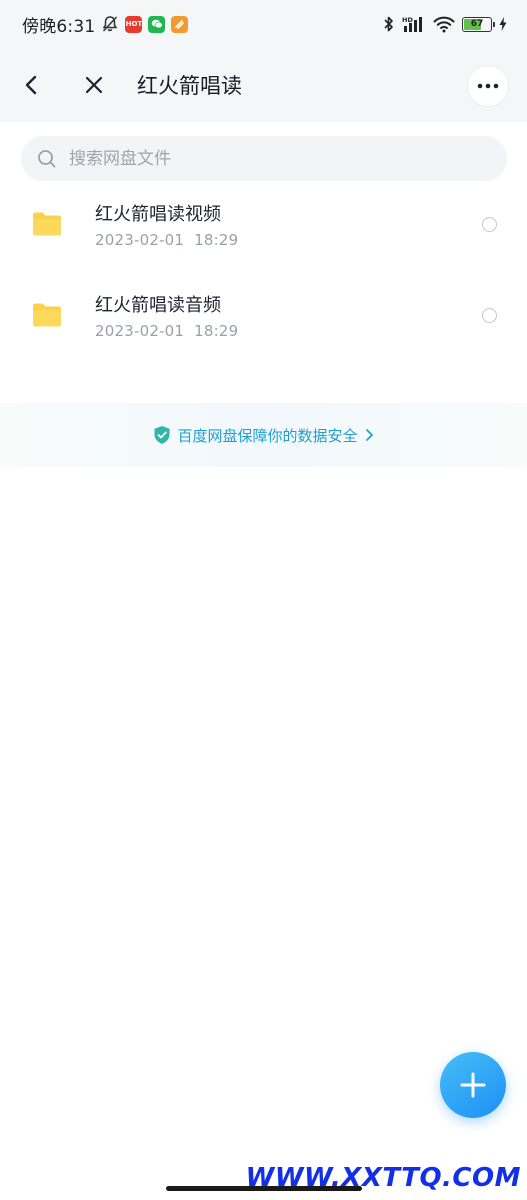  What do you see at coordinates (59, 26) in the screenshot?
I see `status-time: 傍晚6:31` at bounding box center [59, 26].